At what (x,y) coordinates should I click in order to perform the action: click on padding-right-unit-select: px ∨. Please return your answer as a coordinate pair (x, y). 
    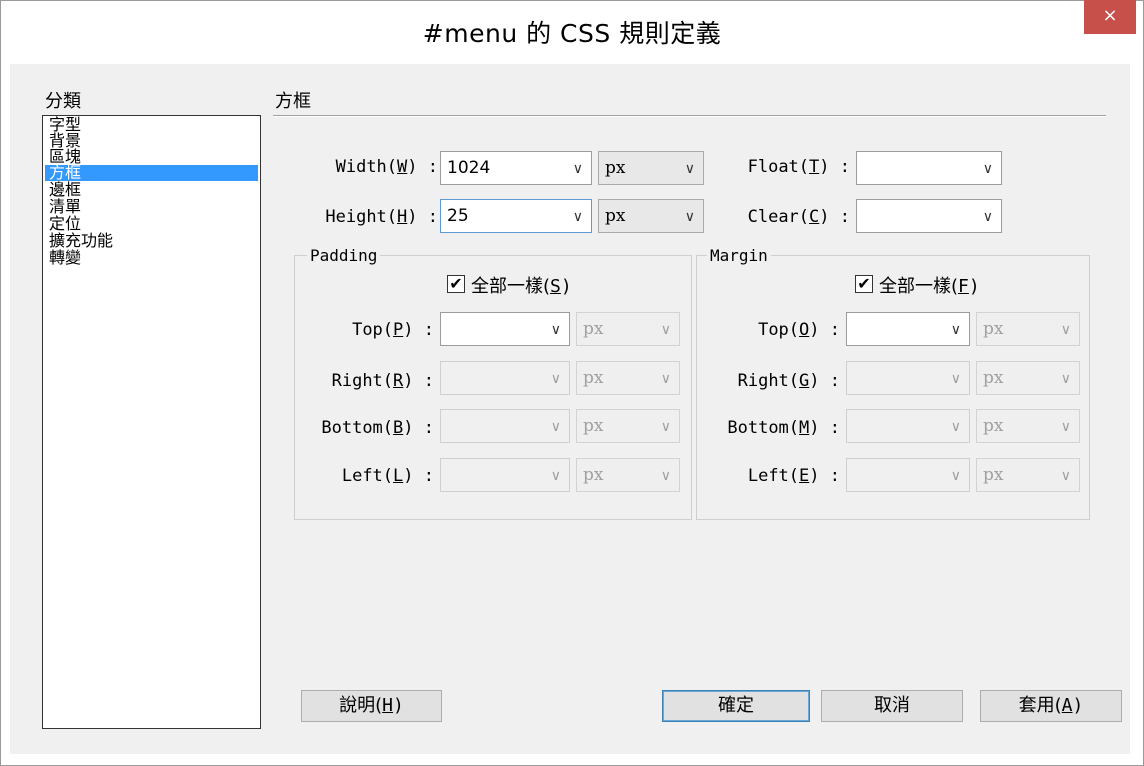
    Looking at the image, I should click on (628, 378).